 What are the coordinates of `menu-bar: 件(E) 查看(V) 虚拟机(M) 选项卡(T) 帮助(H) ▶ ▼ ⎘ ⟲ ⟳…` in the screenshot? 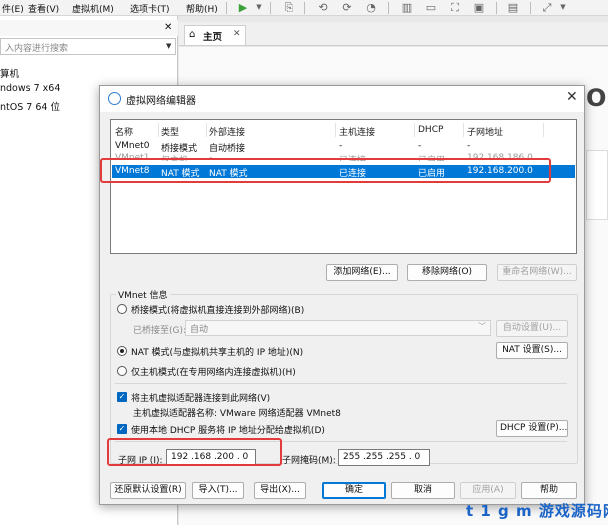 It's located at (304, 8).